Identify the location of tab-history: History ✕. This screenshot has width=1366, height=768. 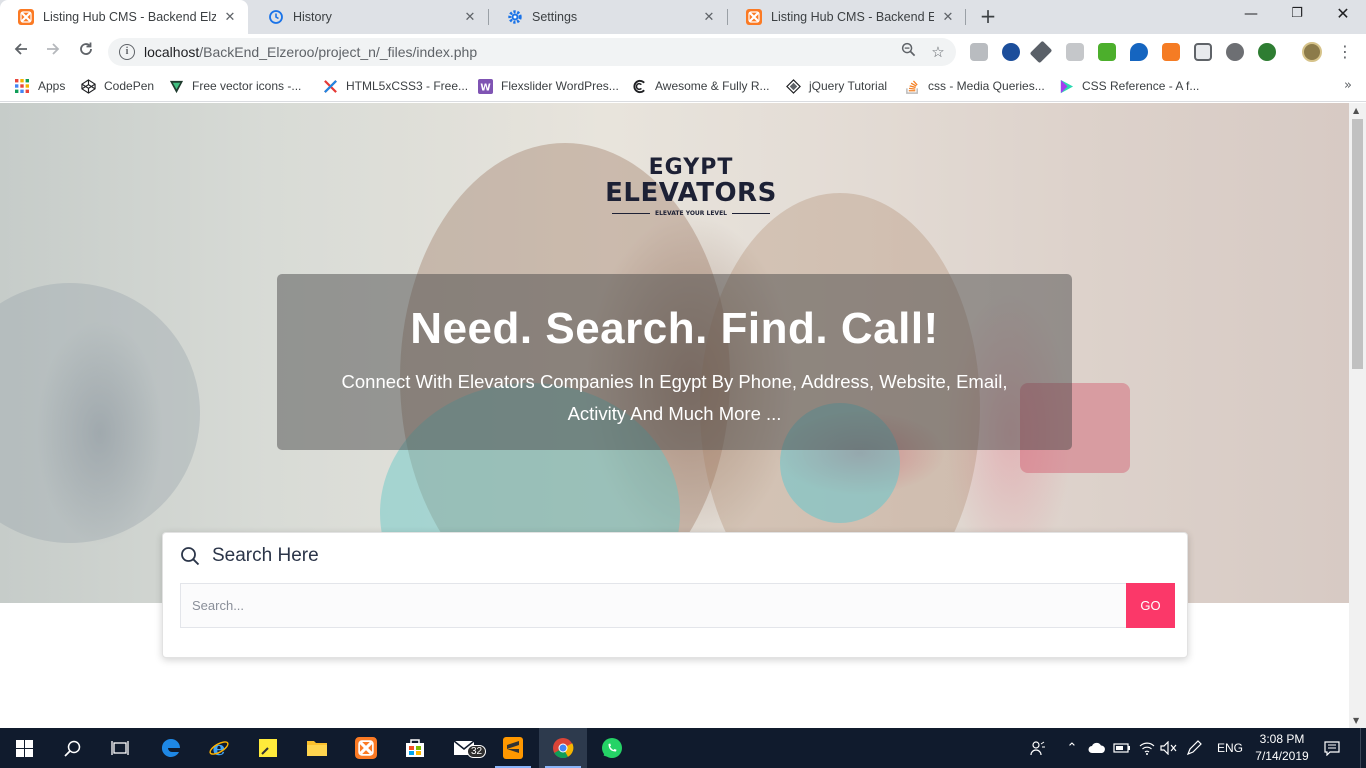
(369, 17).